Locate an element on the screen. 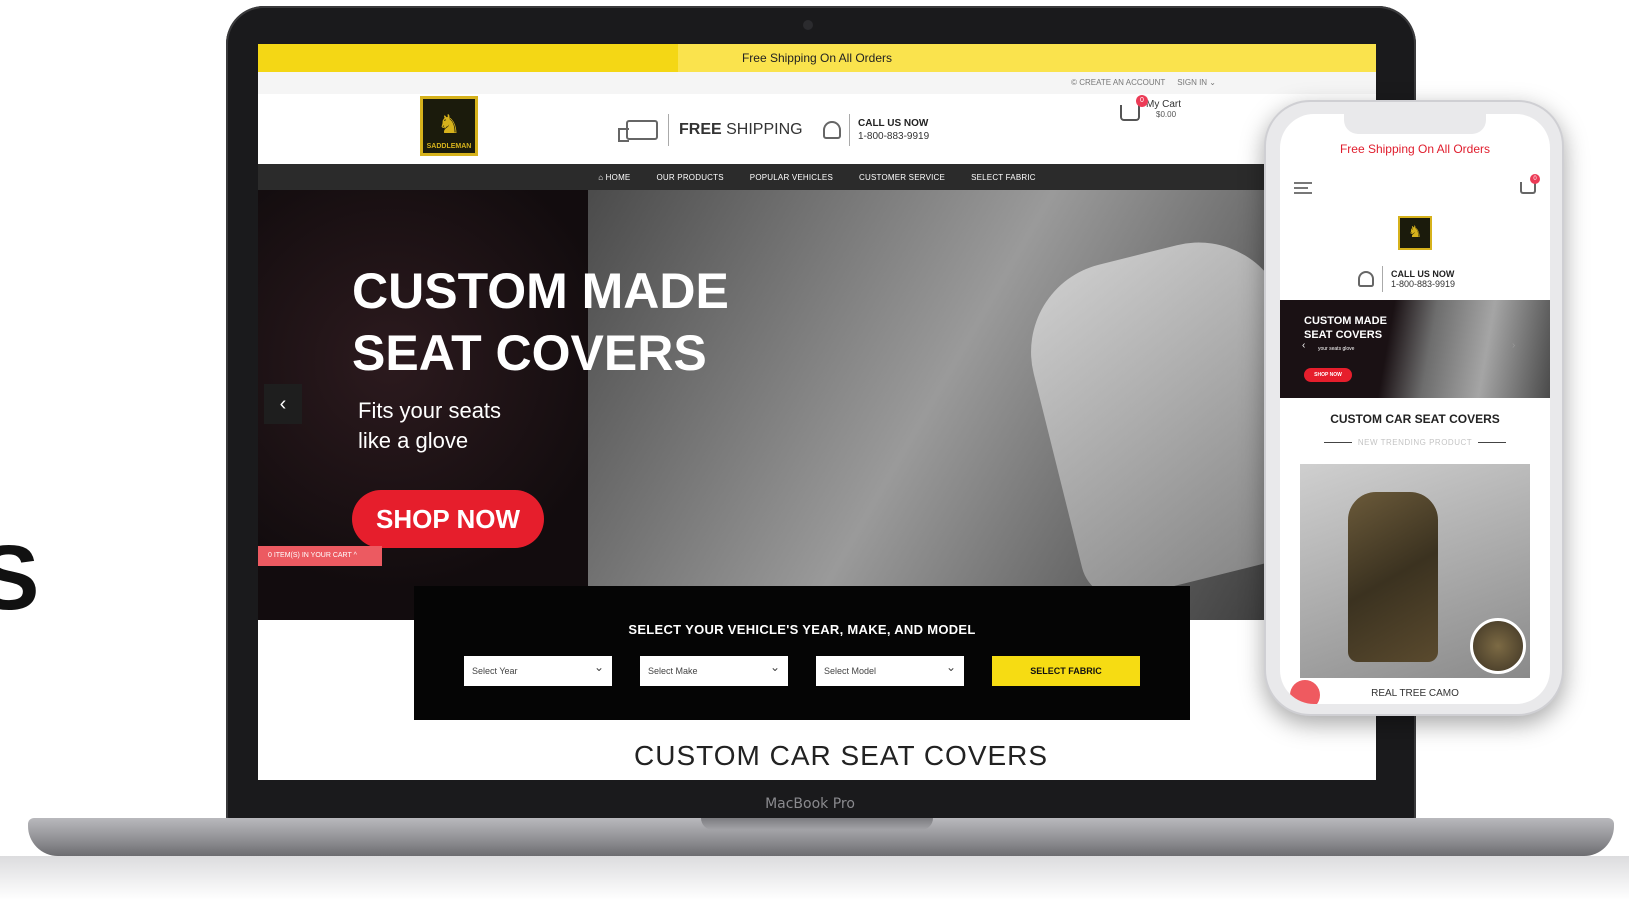  phone-hero-line2: SEAT COVERS is located at coordinates (1343, 335).